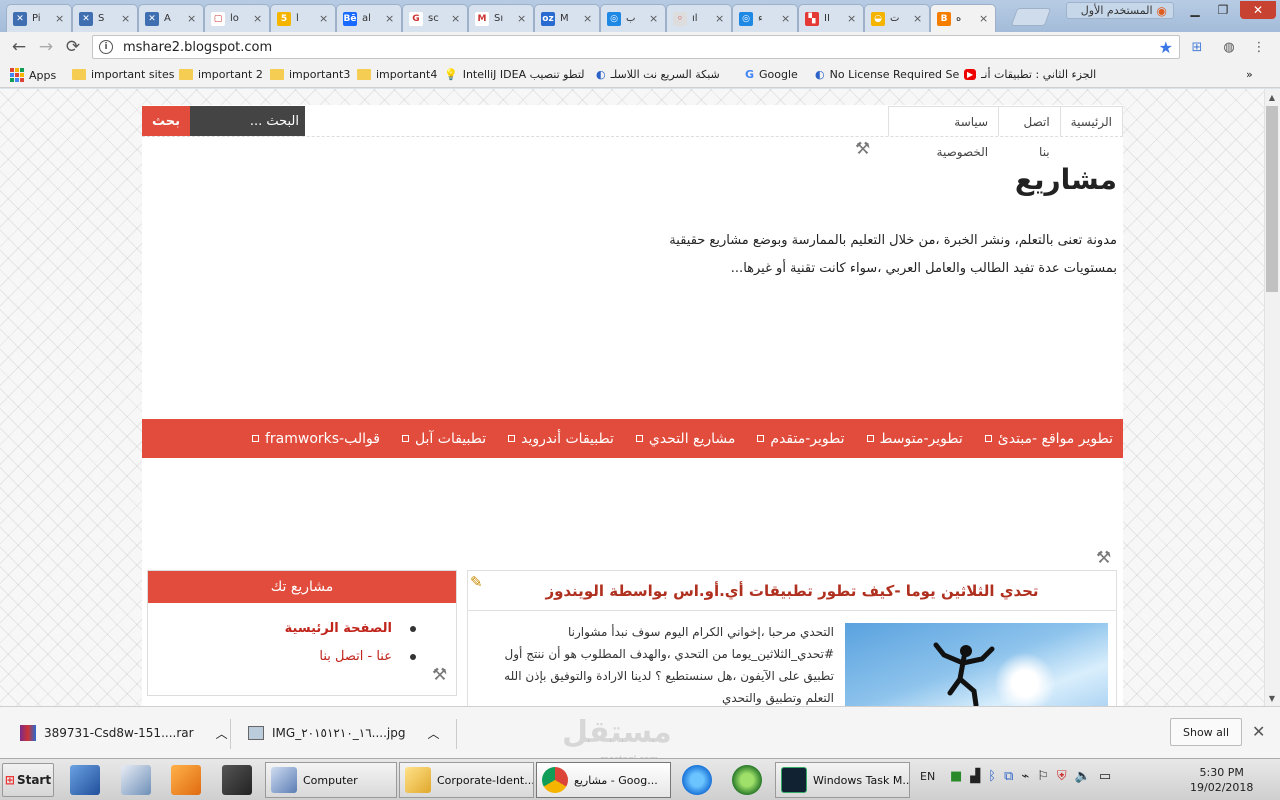  Describe the element at coordinates (1083, 776) in the screenshot. I see `volume-icon: 🔈` at that location.